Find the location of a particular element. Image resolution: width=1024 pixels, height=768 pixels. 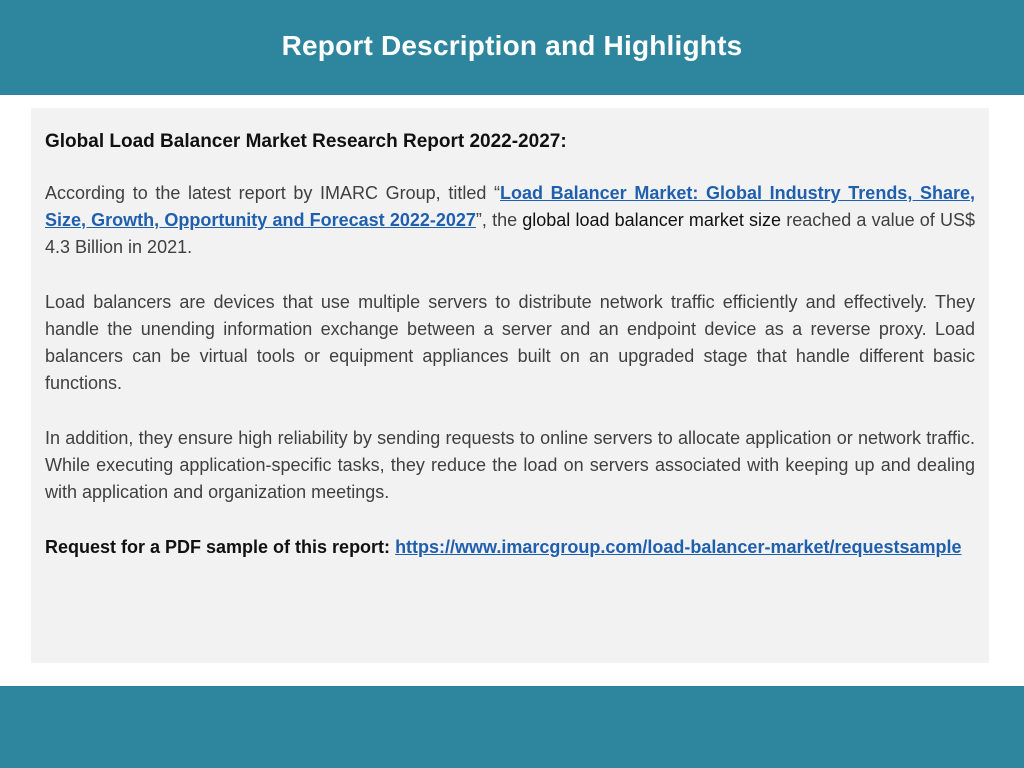

market-size-phrase: global load balancer market size is located at coordinates (652, 220).